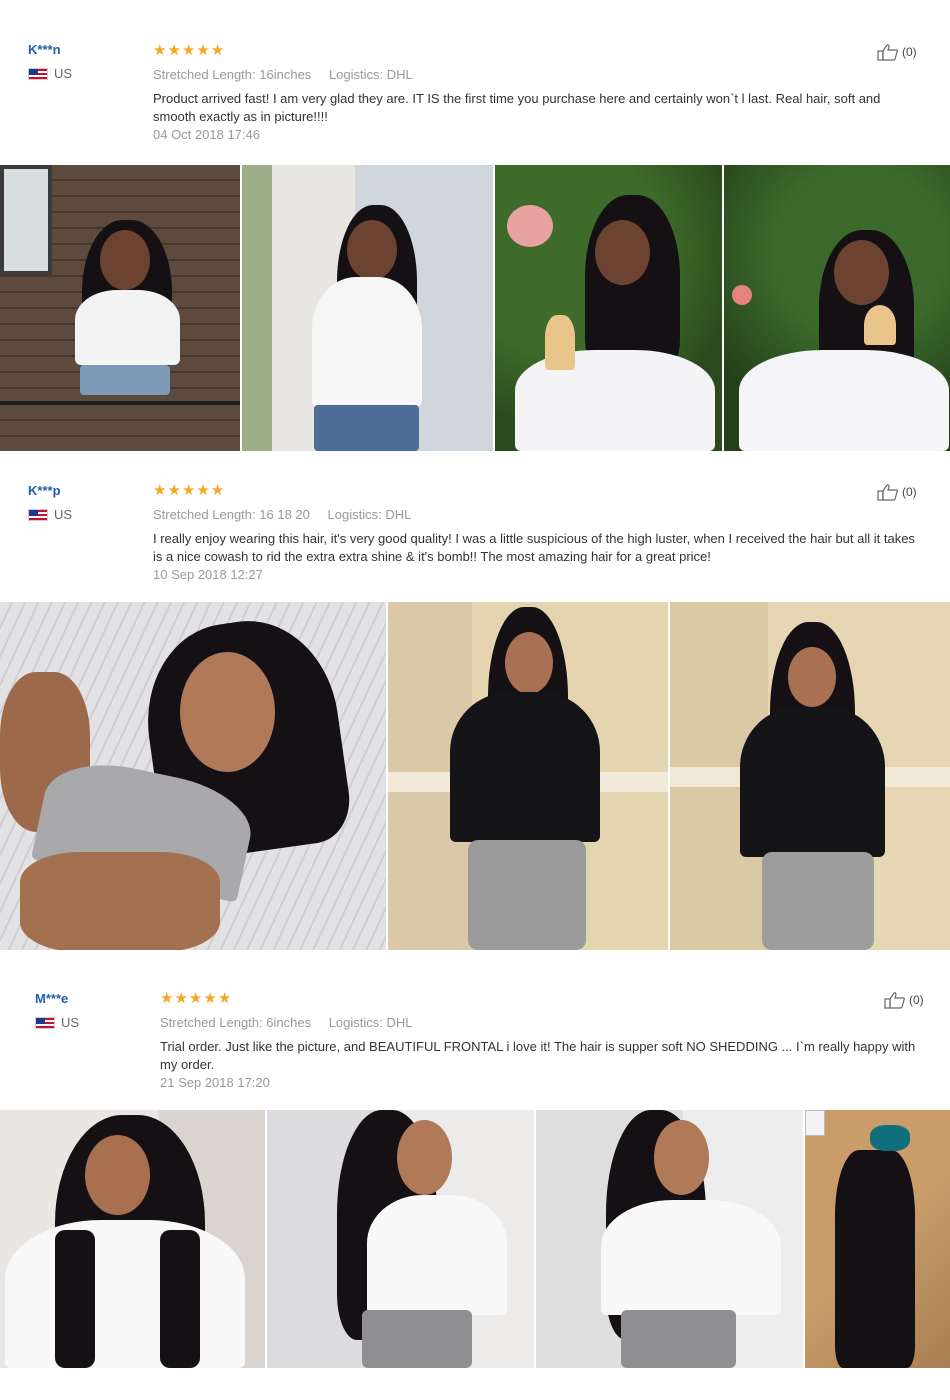 The height and width of the screenshot is (1400, 950). I want to click on stretched-length-value: 6inches, so click(289, 1022).